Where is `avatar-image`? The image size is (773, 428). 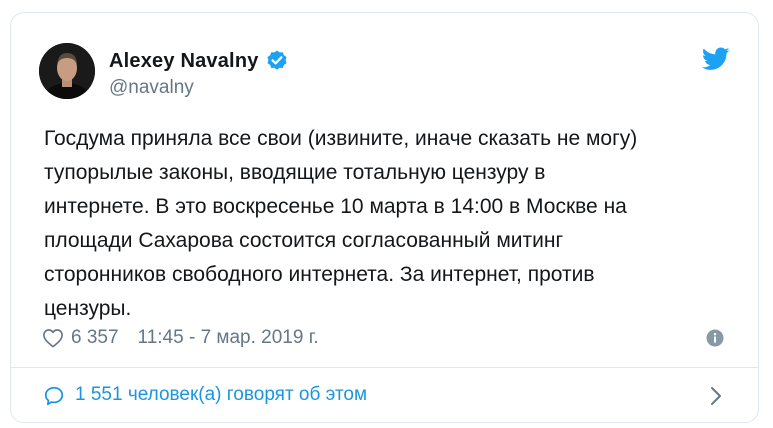 avatar-image is located at coordinates (67, 71).